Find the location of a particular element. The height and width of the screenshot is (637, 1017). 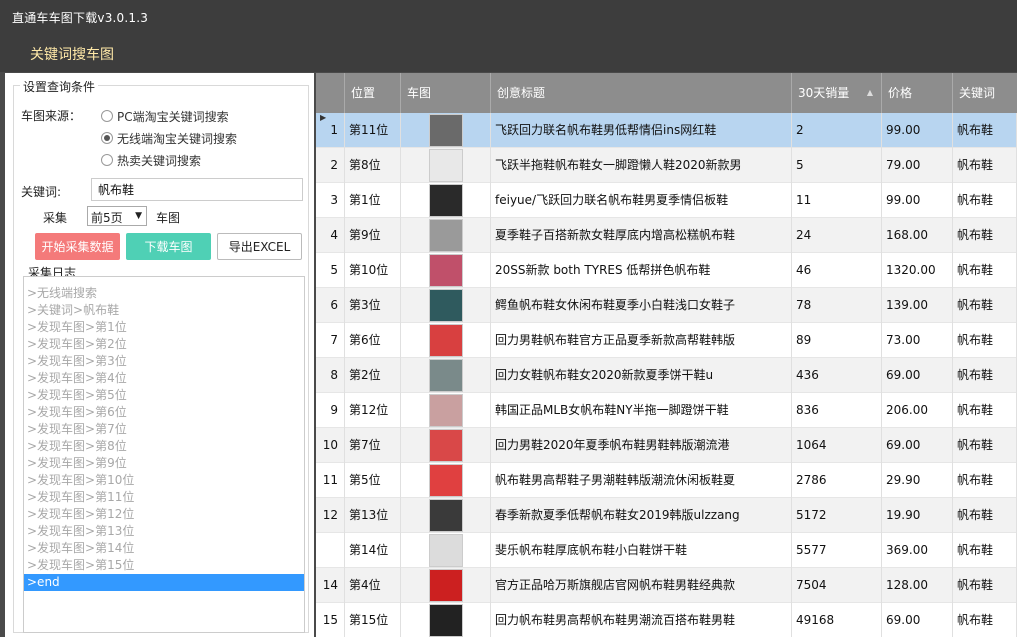

header-price: 价格 is located at coordinates (917, 93).